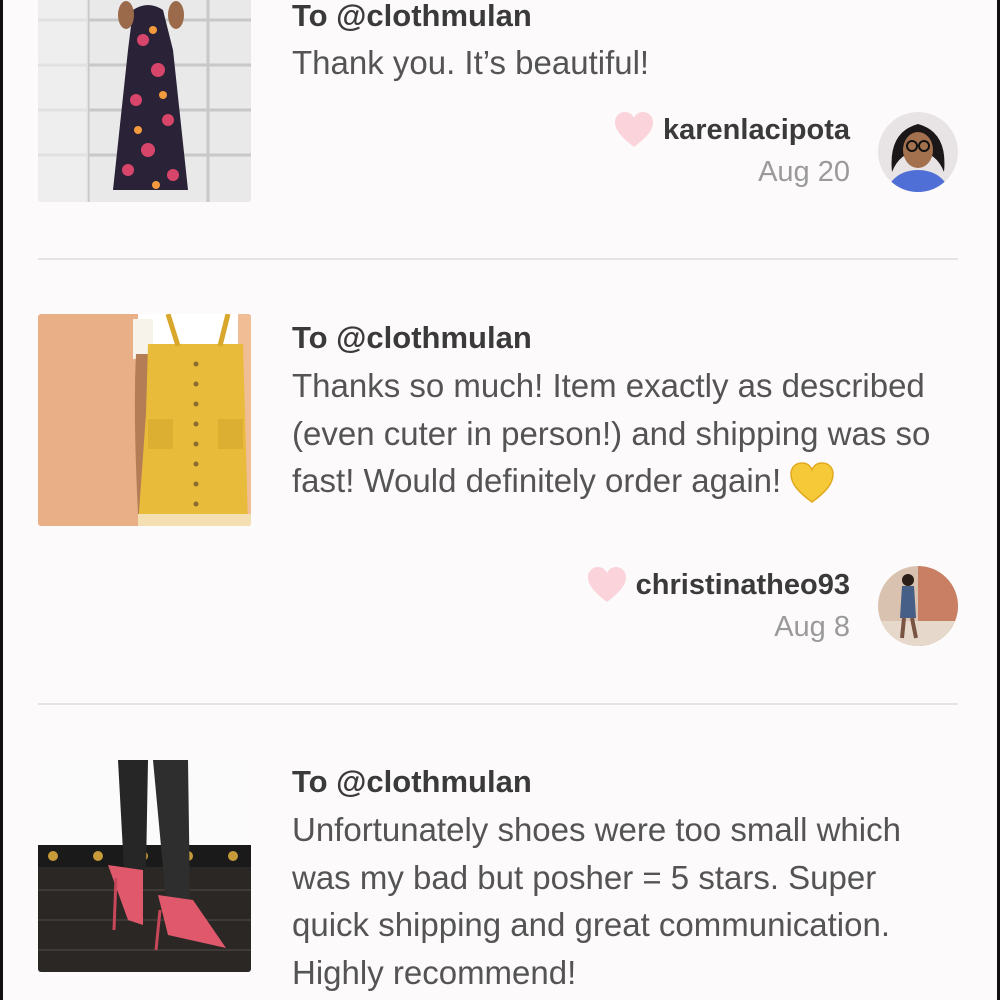 The image size is (1000, 1000). I want to click on listing-photo-yellow-overall-dress, so click(144, 420).